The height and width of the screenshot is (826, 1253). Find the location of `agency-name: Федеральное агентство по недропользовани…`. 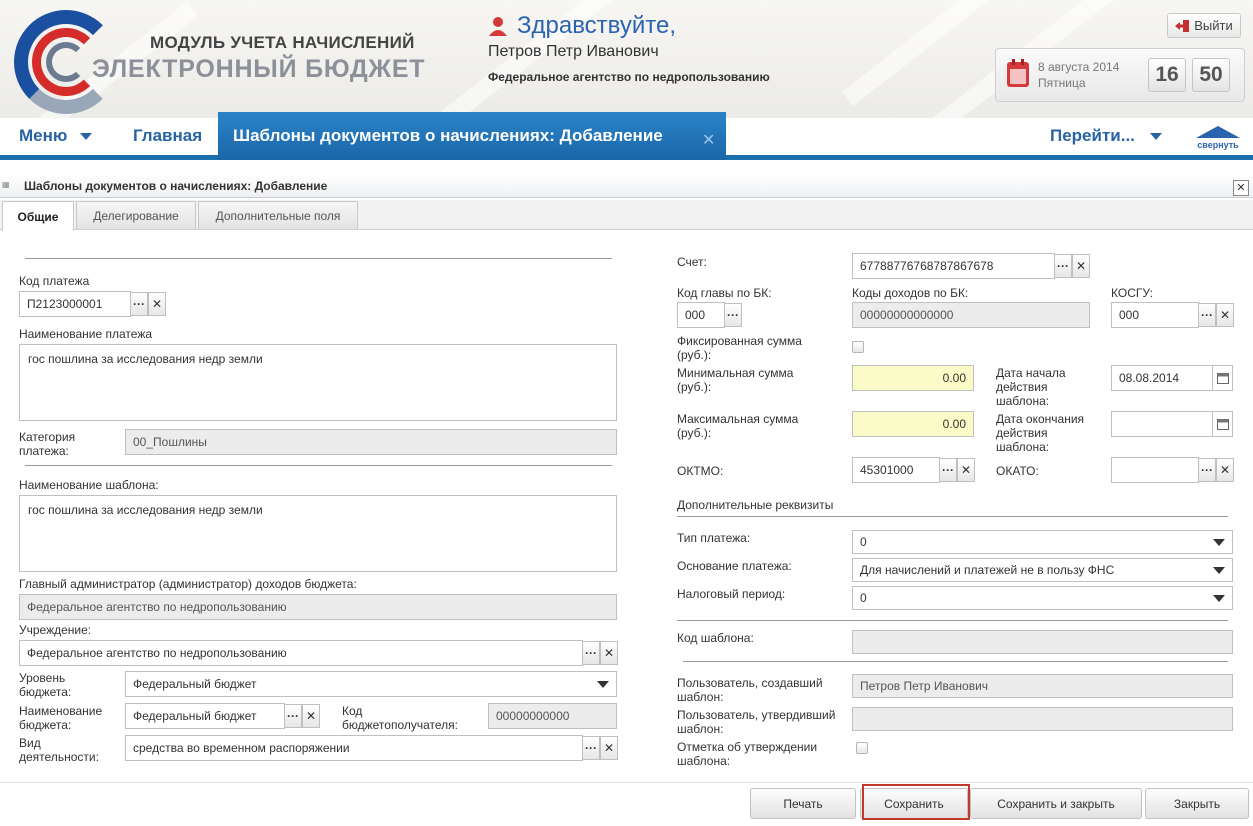

agency-name: Федеральное агентство по недропользовани… is located at coordinates (629, 77).